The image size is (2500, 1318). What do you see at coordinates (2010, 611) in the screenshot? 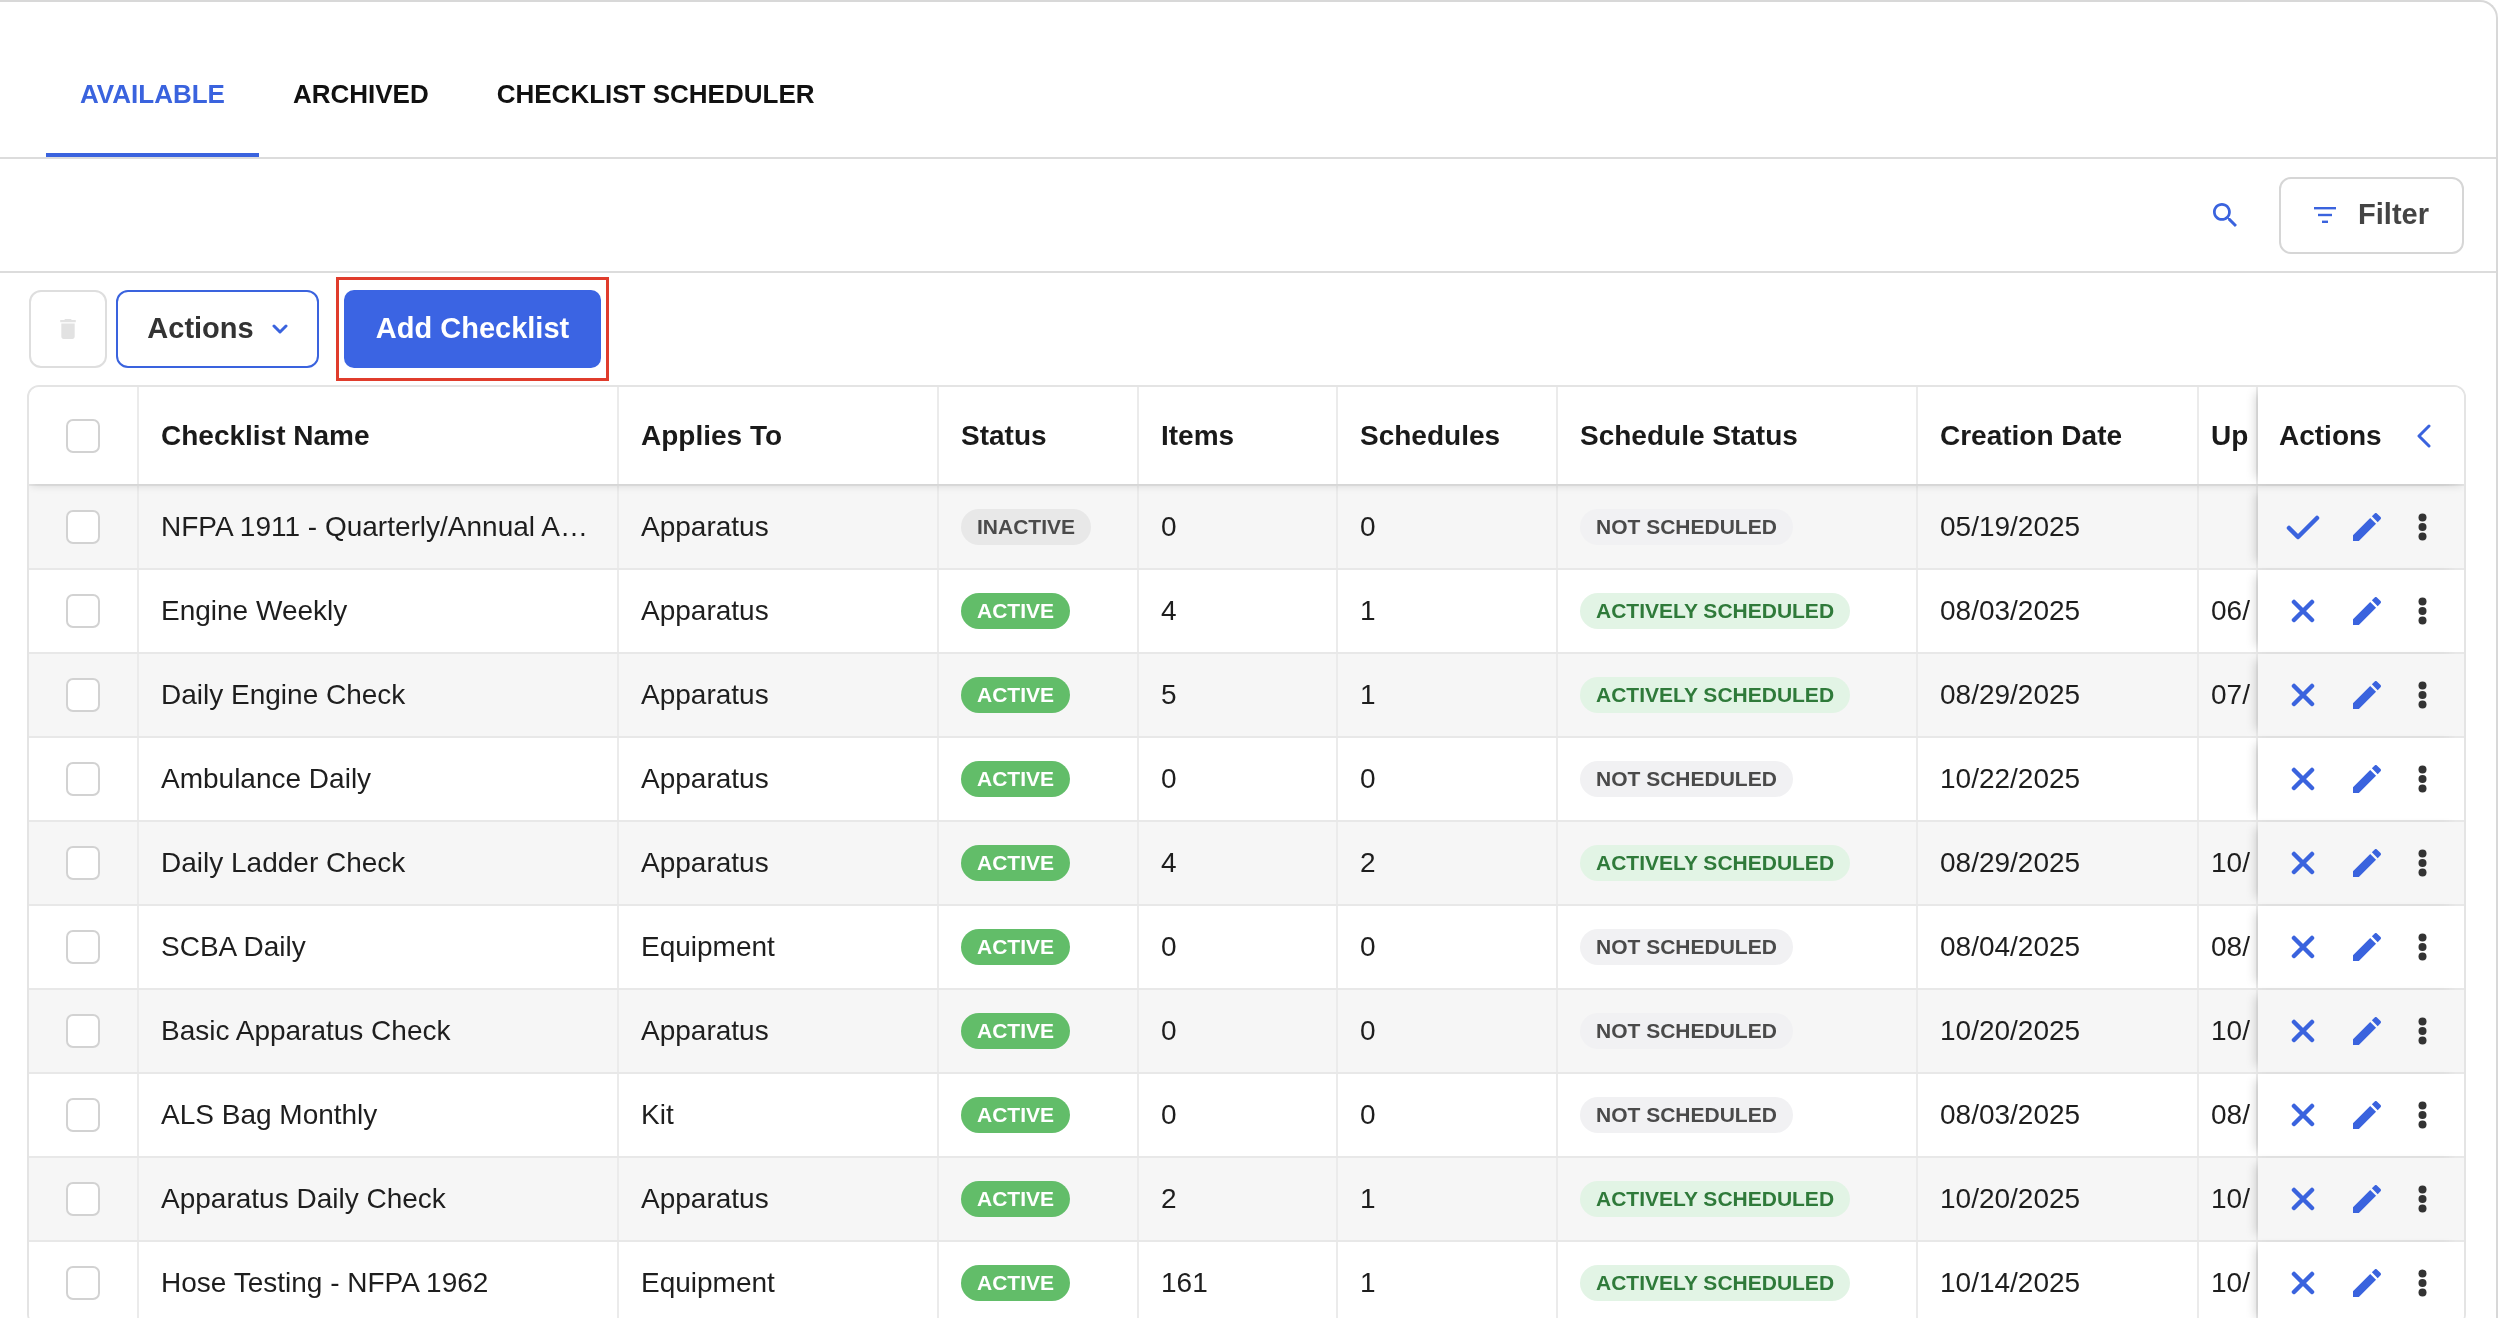
I see `creation-date: 08/03/2025` at bounding box center [2010, 611].